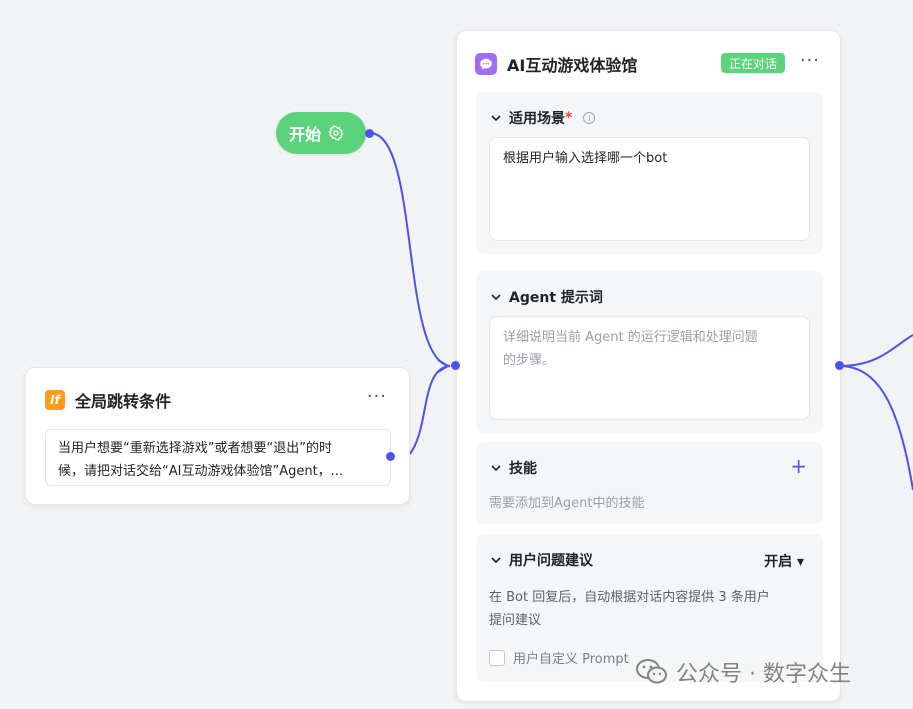  What do you see at coordinates (537, 119) in the screenshot?
I see `scene-label: 适用场景` at bounding box center [537, 119].